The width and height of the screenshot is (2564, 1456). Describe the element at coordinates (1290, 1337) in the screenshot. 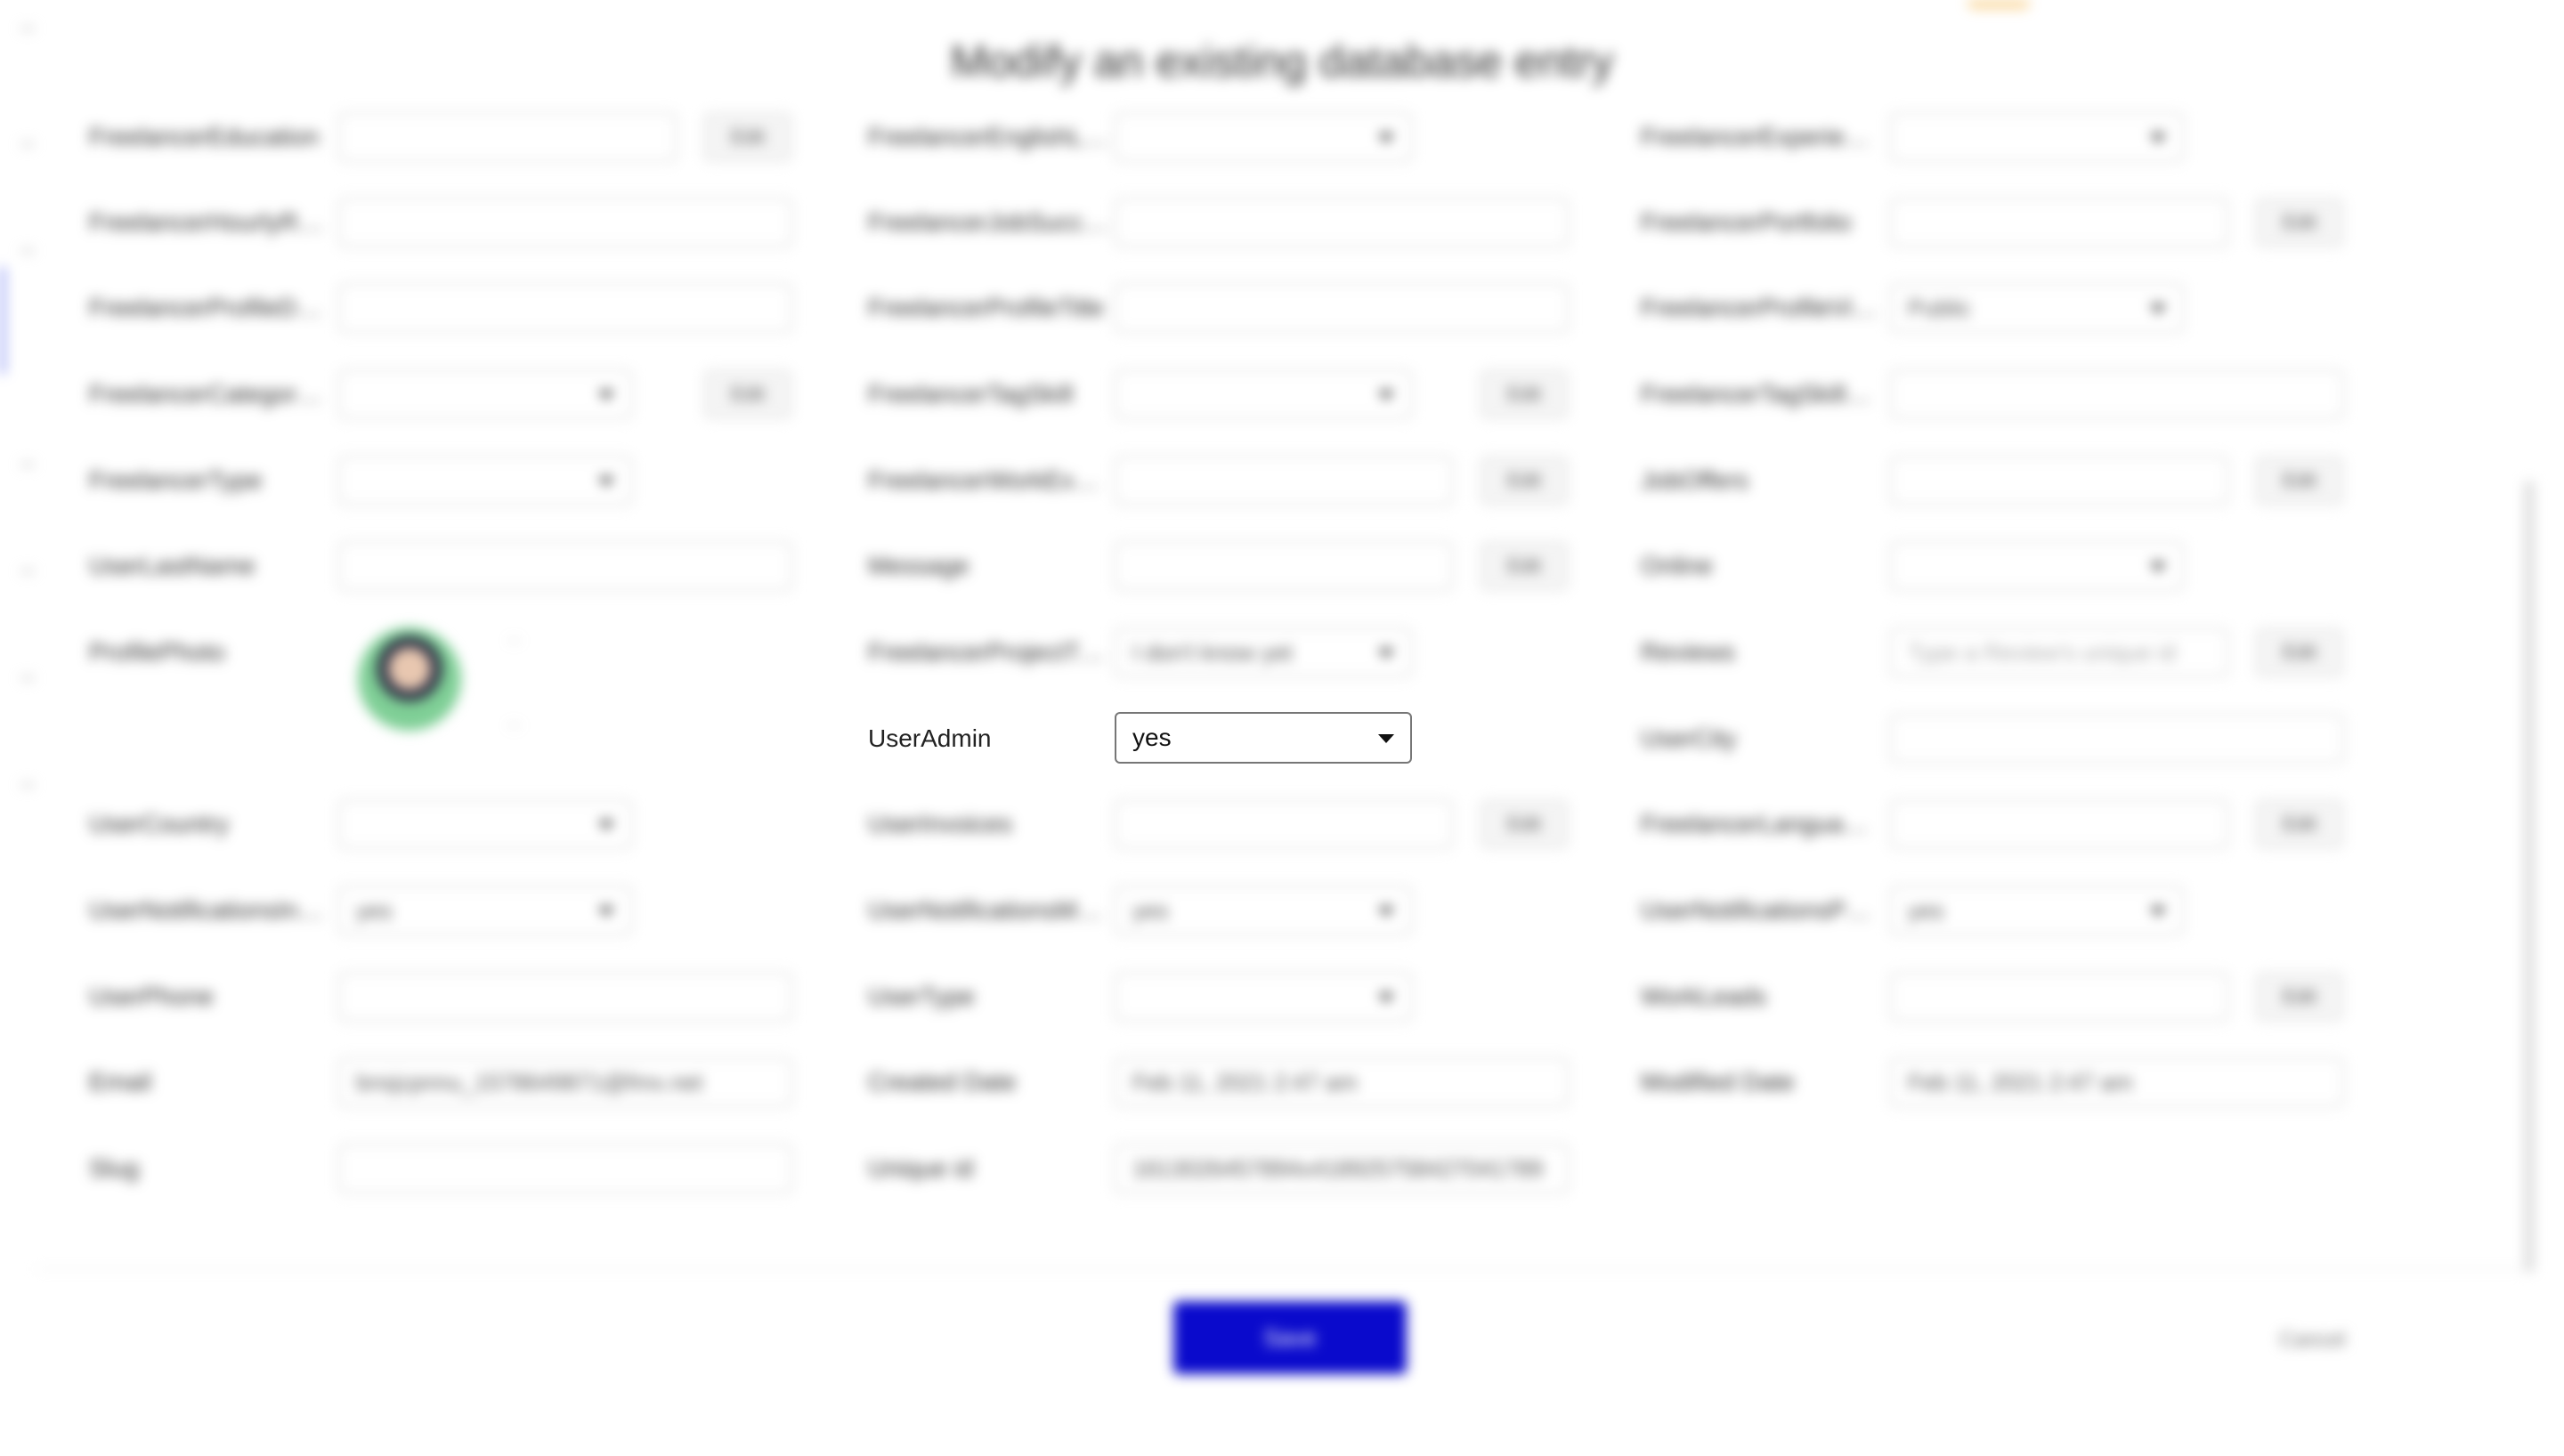

I see `save-button: Save` at that location.